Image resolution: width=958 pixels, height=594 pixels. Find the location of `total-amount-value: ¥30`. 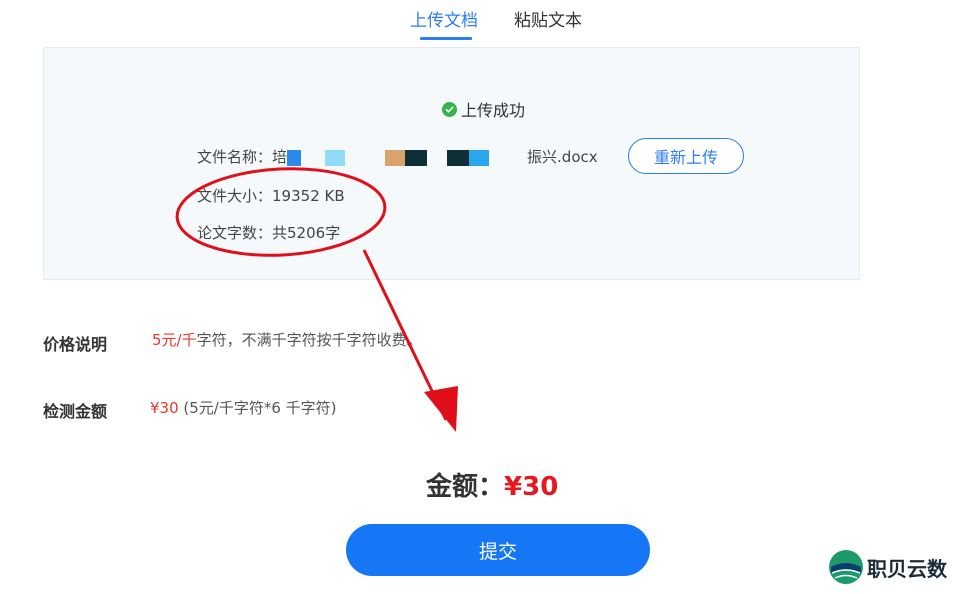

total-amount-value: ¥30 is located at coordinates (531, 487).